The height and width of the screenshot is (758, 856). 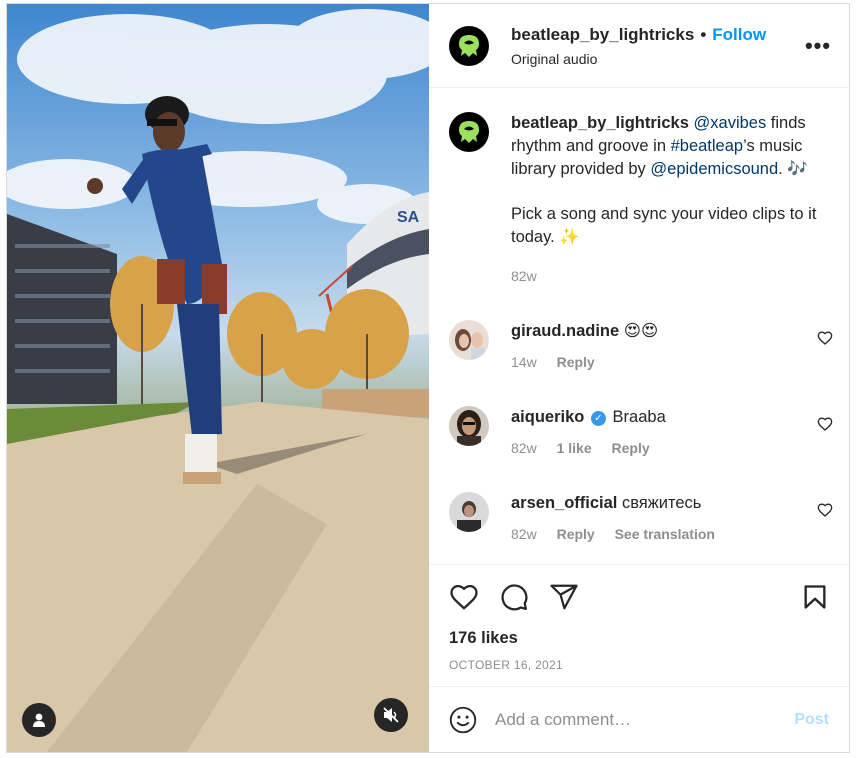 What do you see at coordinates (739, 35) in the screenshot?
I see `follow-button: Follow` at bounding box center [739, 35].